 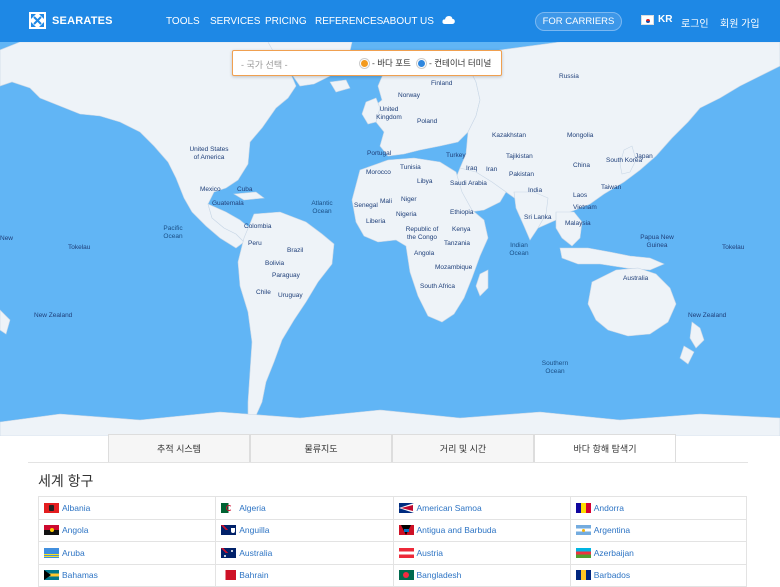 I want to click on logo: SEARATES, so click(x=71, y=20).